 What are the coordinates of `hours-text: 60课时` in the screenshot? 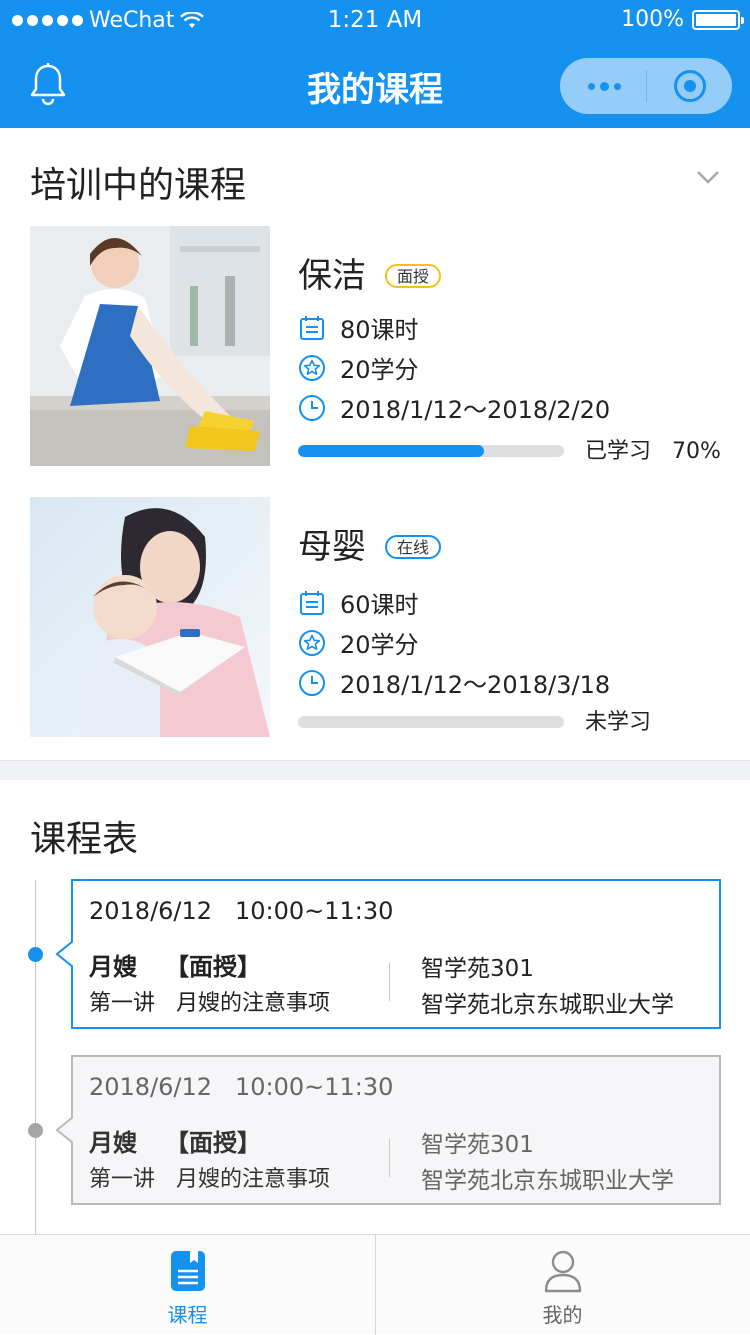 It's located at (379, 605).